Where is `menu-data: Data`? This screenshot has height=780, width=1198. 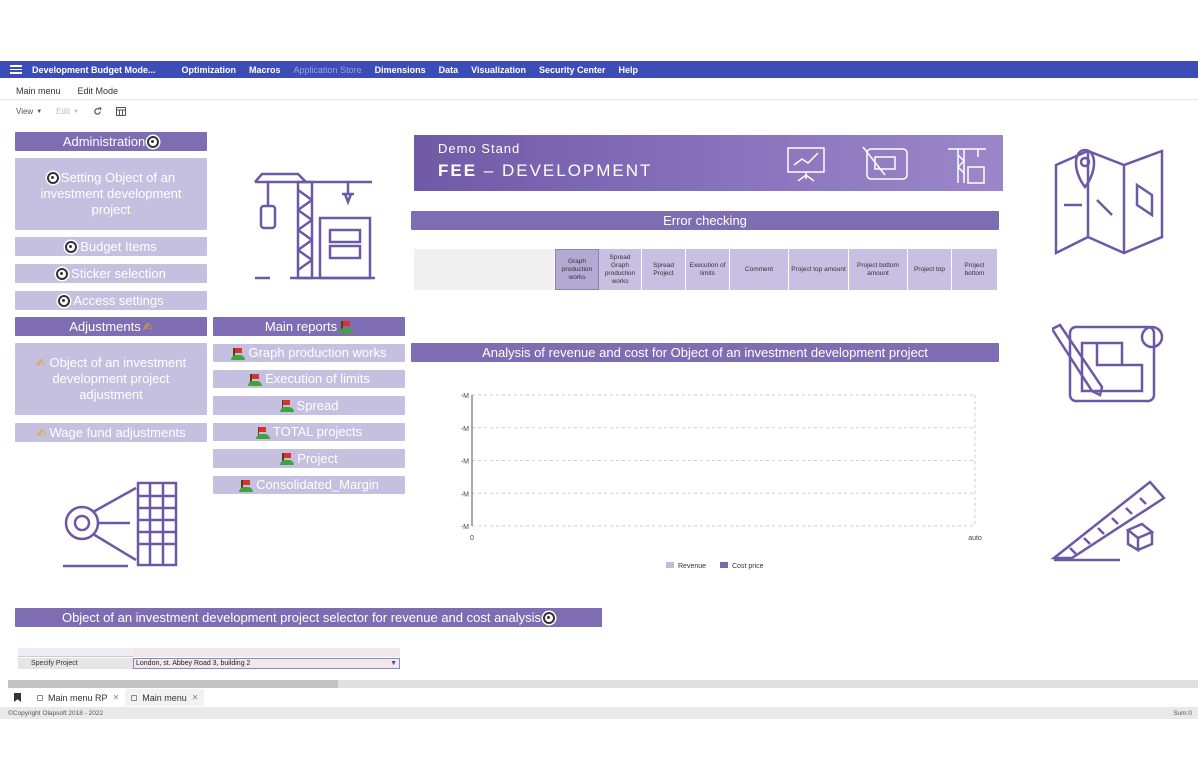
menu-data: Data is located at coordinates (449, 70).